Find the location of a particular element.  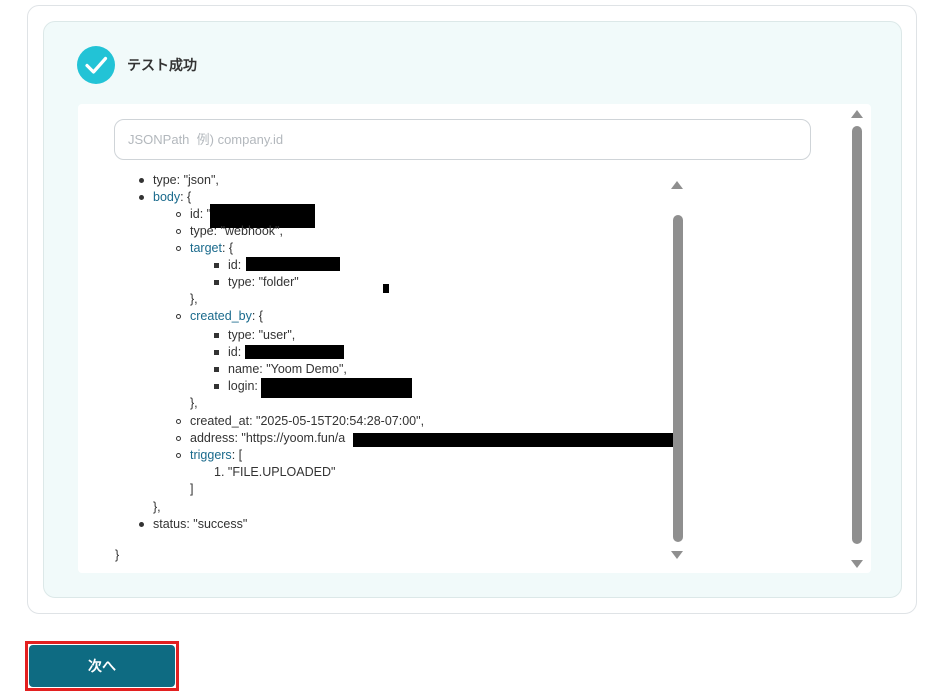

json-created-by-name-line: name: "Yoom Demo", is located at coordinates (287, 369).